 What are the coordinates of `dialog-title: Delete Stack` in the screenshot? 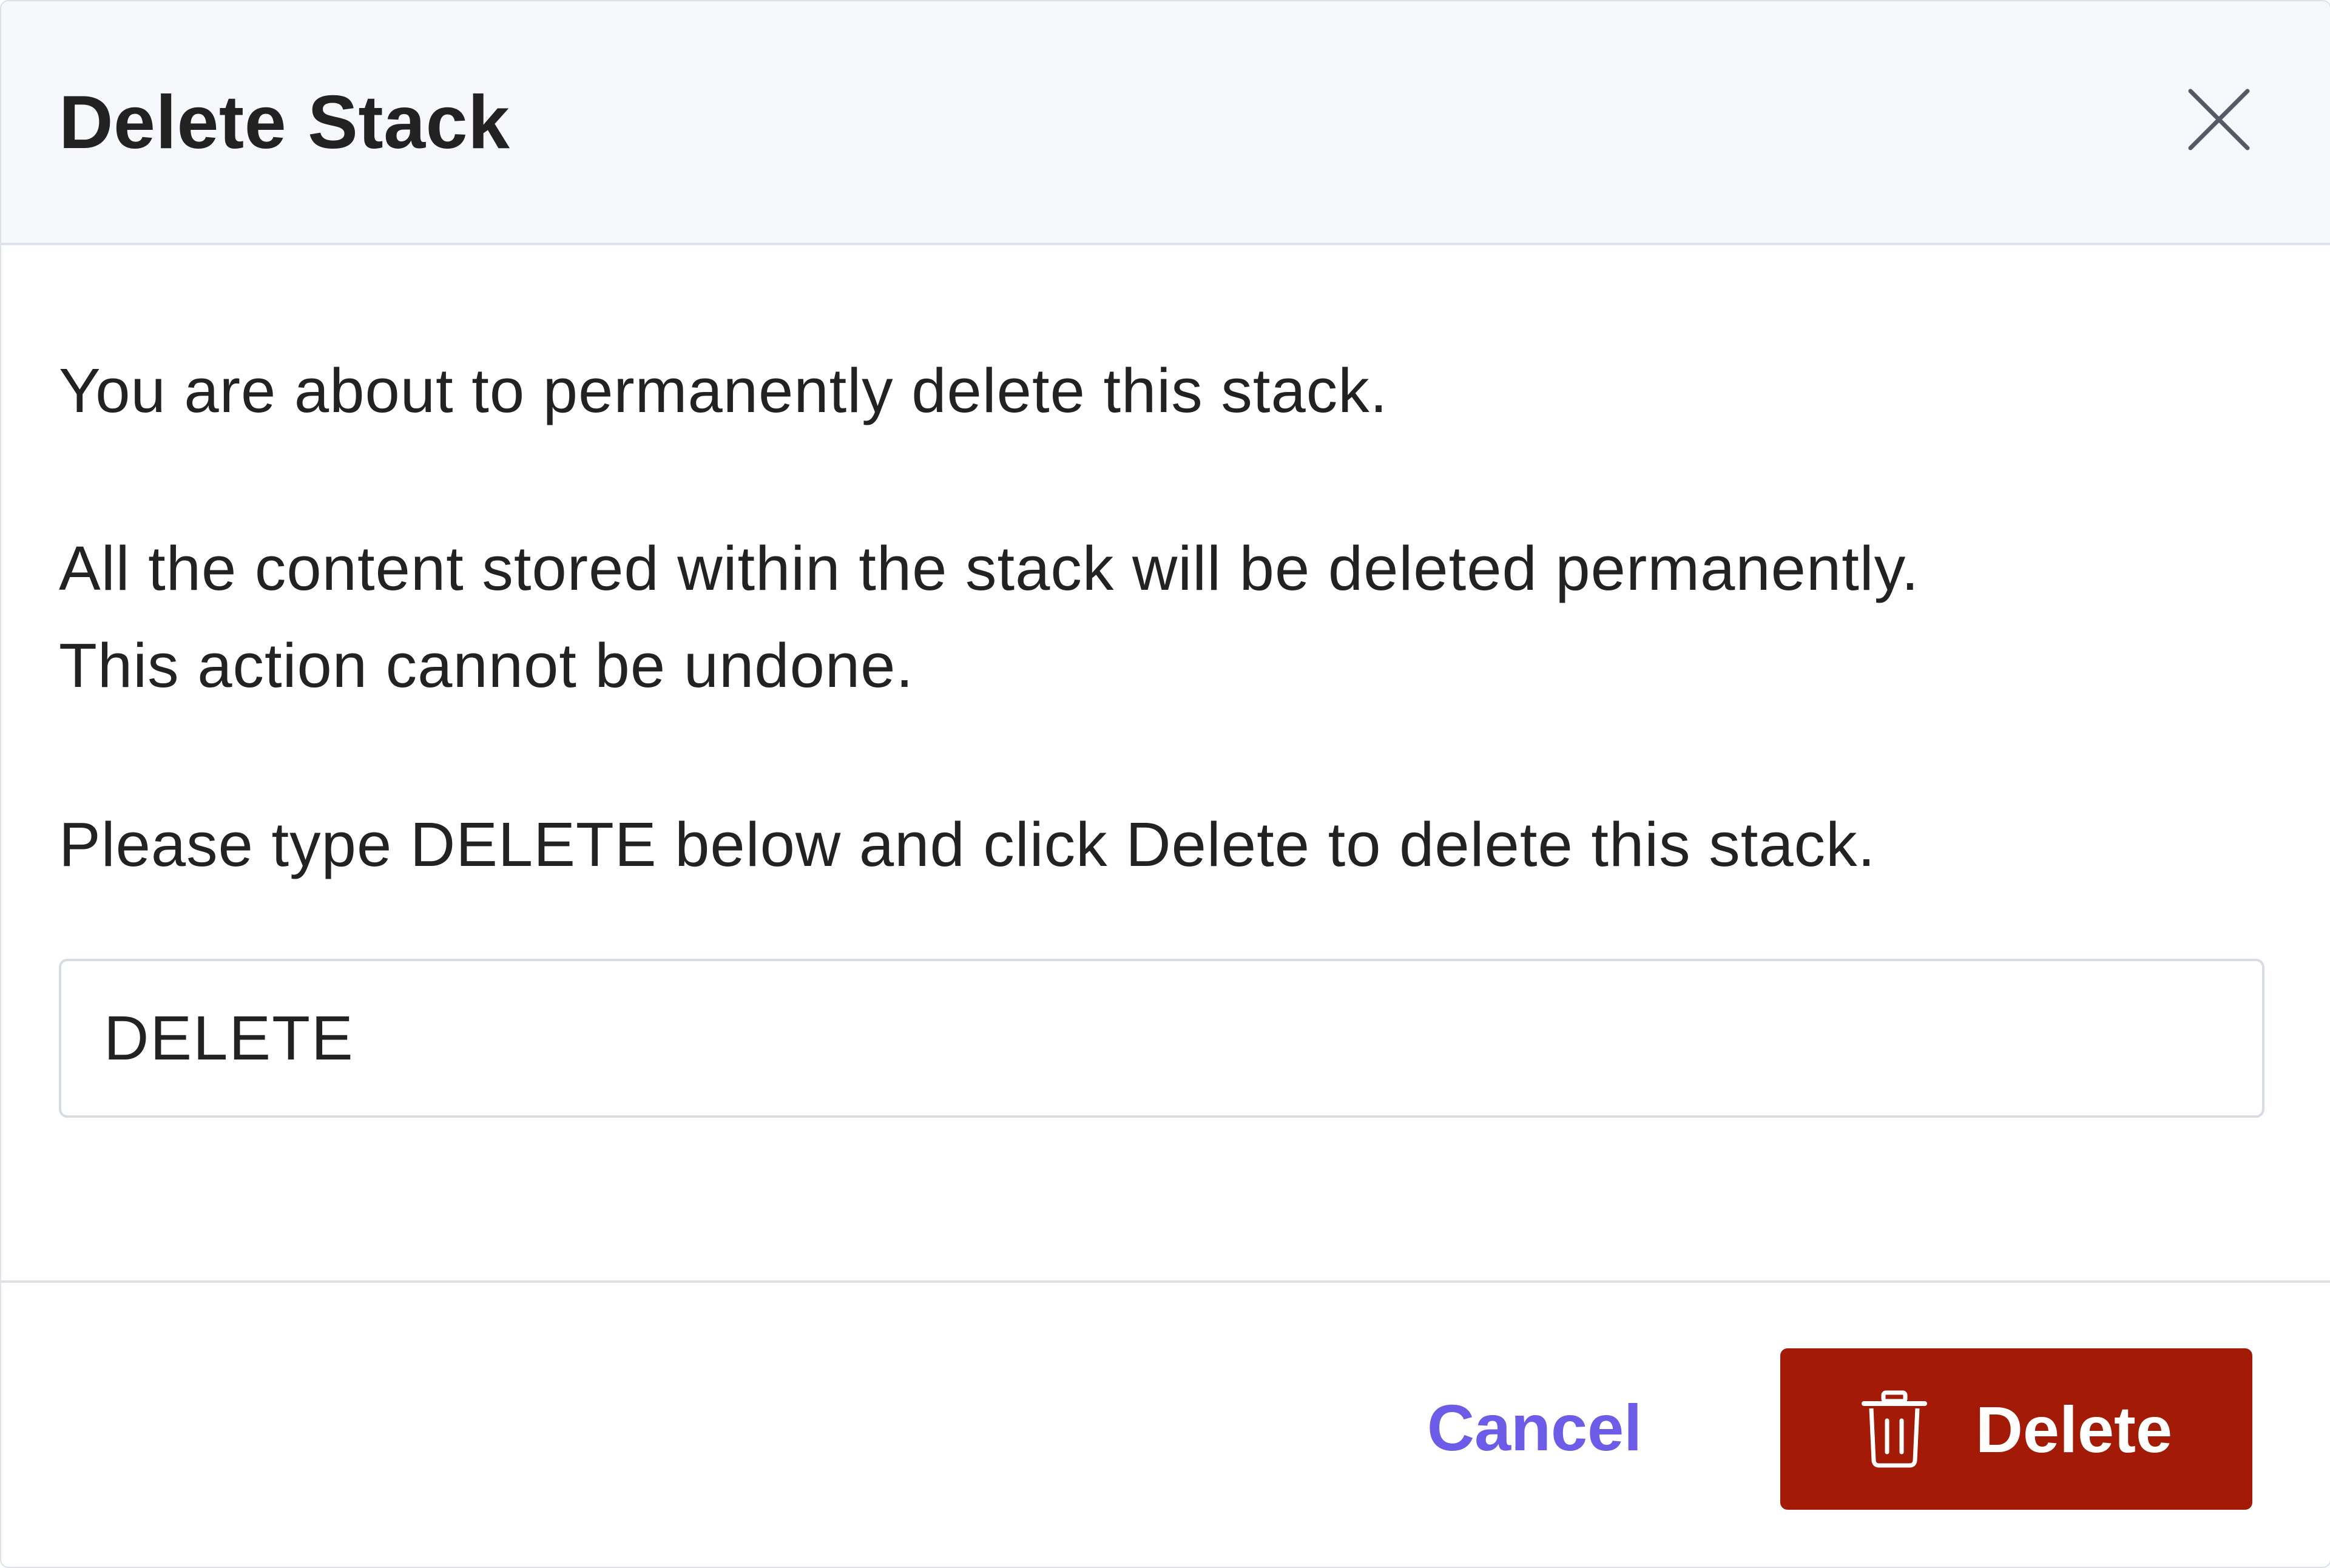 It's located at (285, 122).